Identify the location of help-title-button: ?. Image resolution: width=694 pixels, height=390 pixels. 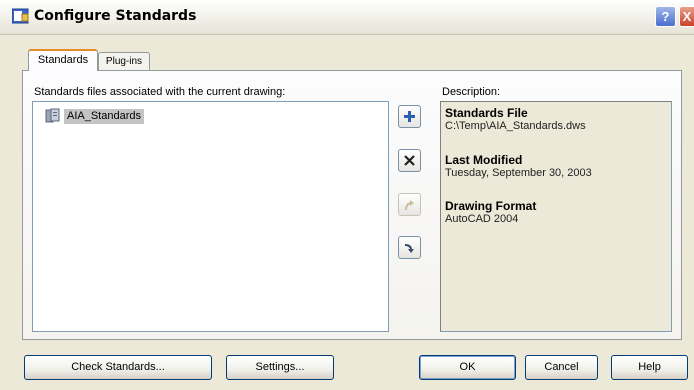
(665, 16).